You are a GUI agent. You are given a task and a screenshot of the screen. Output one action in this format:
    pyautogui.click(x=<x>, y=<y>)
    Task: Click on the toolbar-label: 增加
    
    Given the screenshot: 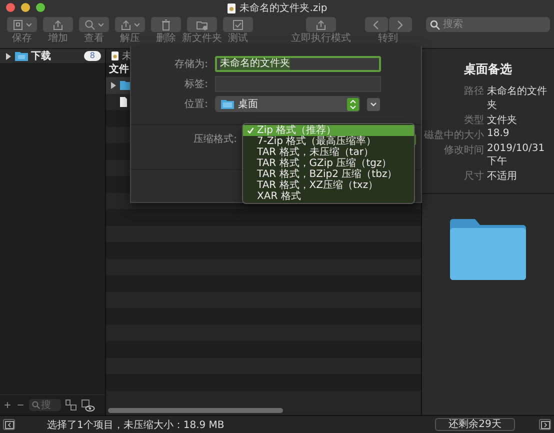 What is the action you would take?
    pyautogui.click(x=58, y=39)
    